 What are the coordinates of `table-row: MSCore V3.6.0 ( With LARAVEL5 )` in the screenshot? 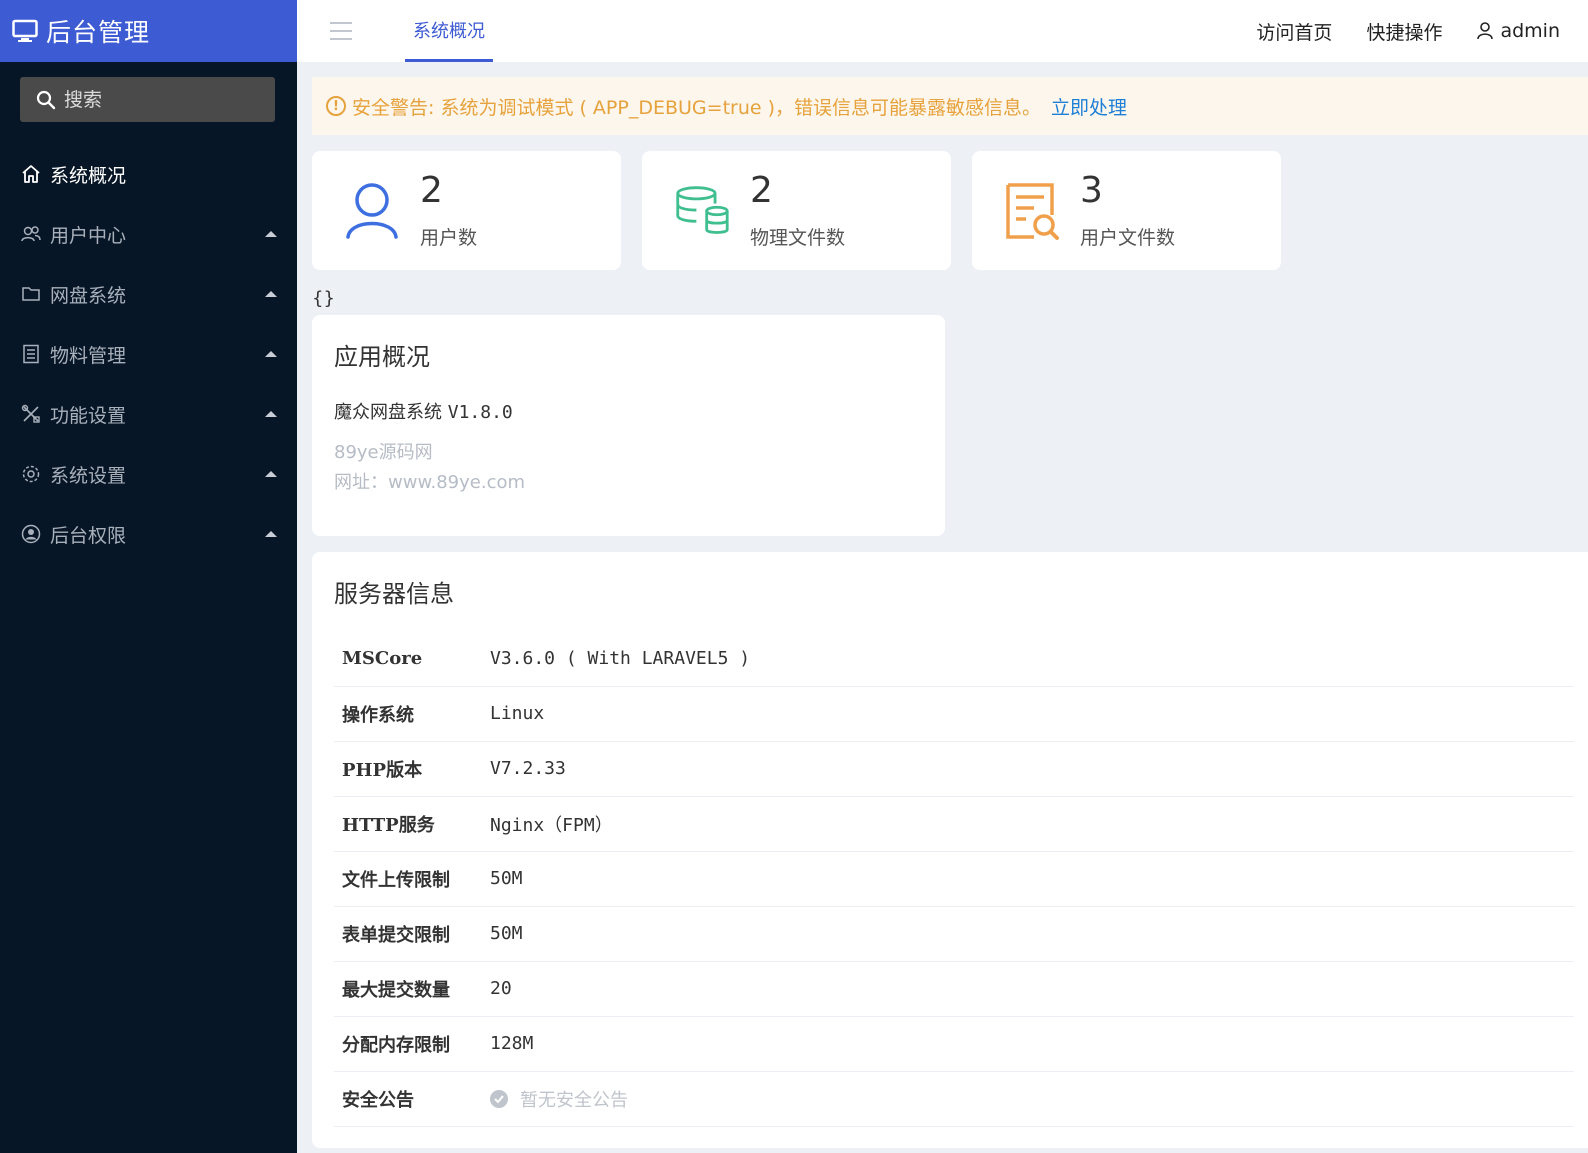 It's located at (954, 659).